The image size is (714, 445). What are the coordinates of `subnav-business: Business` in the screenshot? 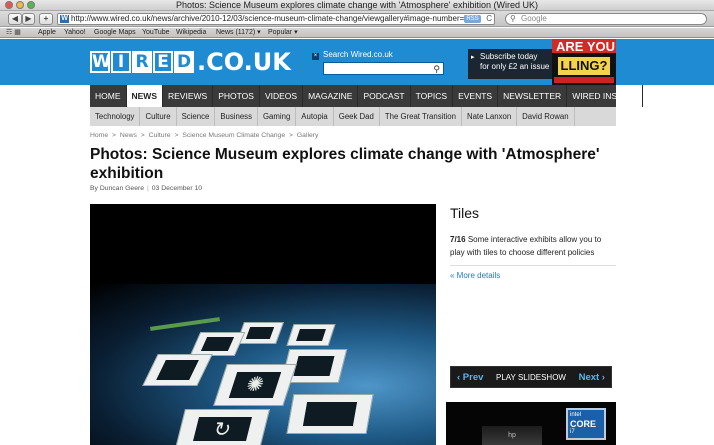 It's located at (236, 116).